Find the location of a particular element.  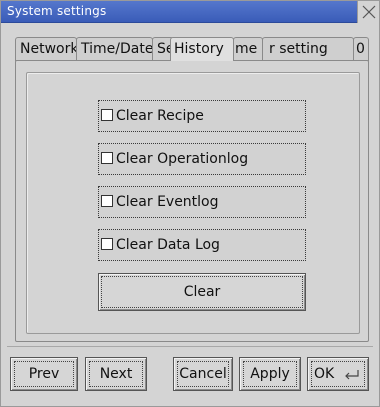

close-x-icon is located at coordinates (369, 12).